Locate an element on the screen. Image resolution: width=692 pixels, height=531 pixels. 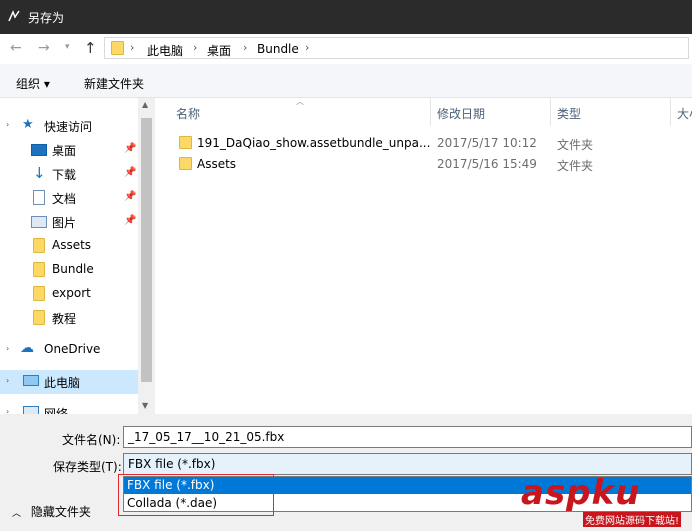
save-as-icon is located at coordinates (14, 16).